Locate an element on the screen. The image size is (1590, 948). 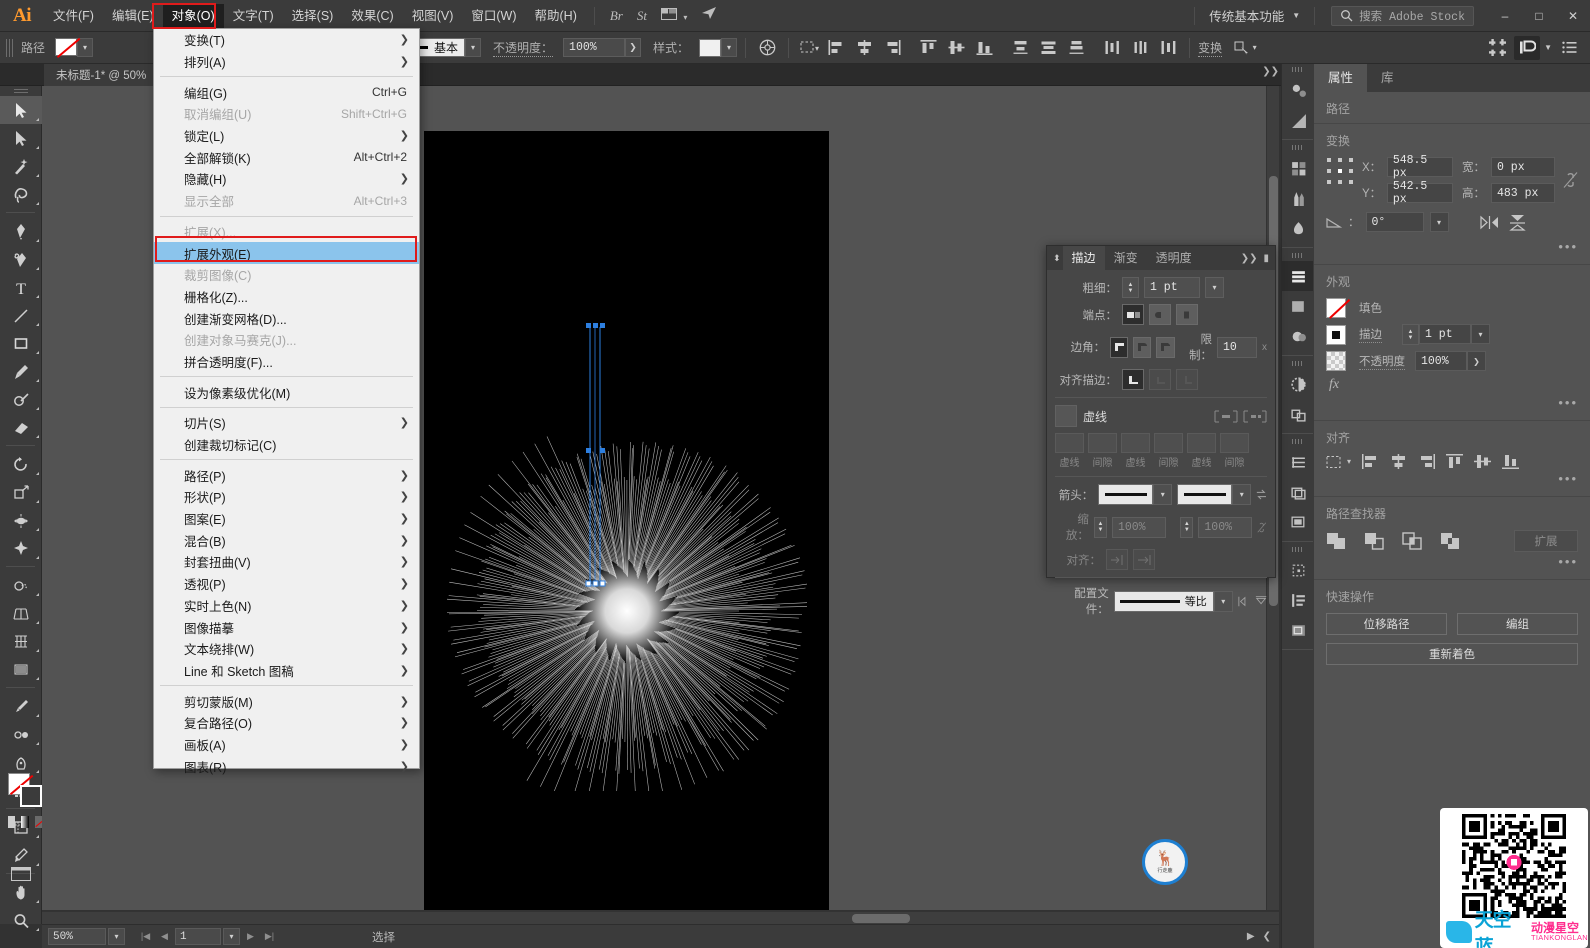
opacity-field: 100% is located at coordinates (1441, 361).